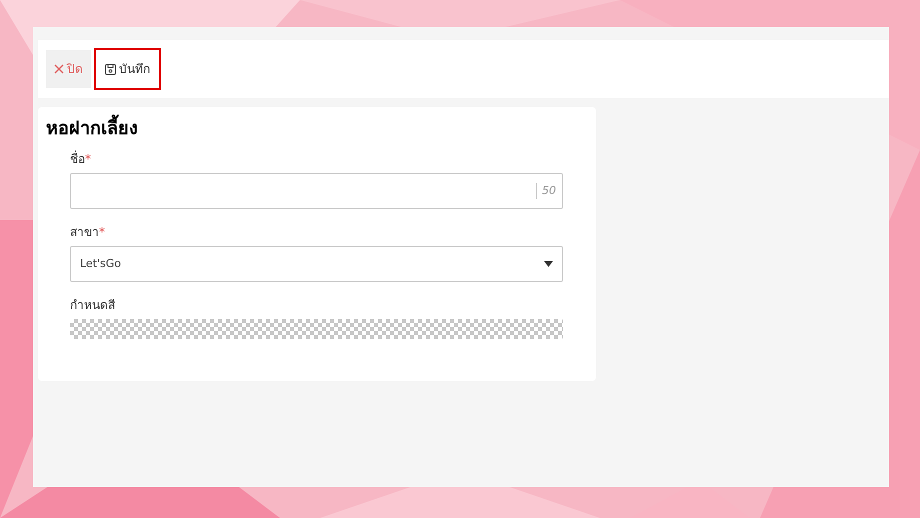 The height and width of the screenshot is (518, 920). What do you see at coordinates (92, 305) in the screenshot?
I see `field-label: กำหนดสี` at bounding box center [92, 305].